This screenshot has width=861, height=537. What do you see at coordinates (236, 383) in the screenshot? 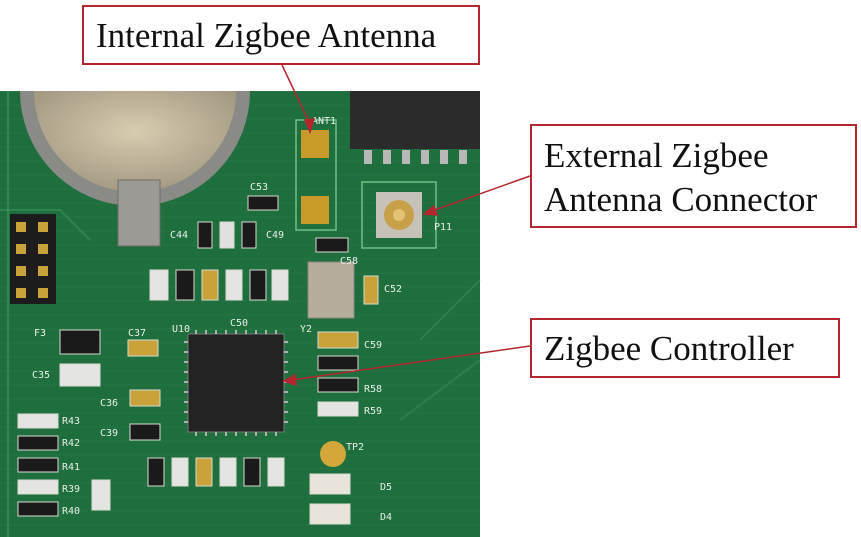
I see `zigbee-controller-chip` at bounding box center [236, 383].